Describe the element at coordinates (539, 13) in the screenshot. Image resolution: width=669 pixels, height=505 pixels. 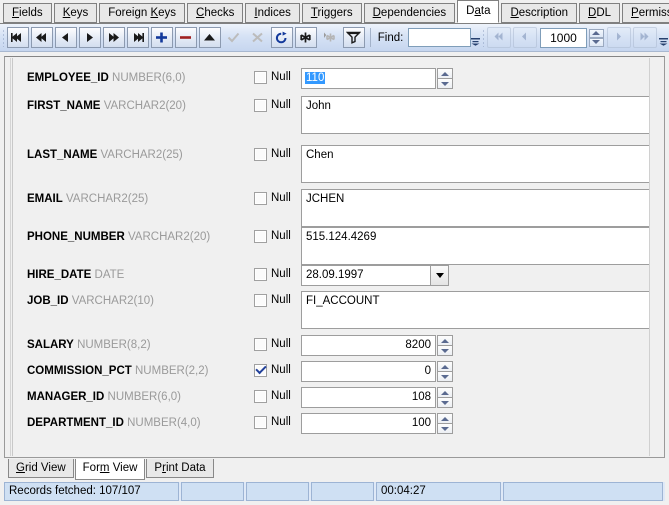
I see `tab-description: Description` at that location.